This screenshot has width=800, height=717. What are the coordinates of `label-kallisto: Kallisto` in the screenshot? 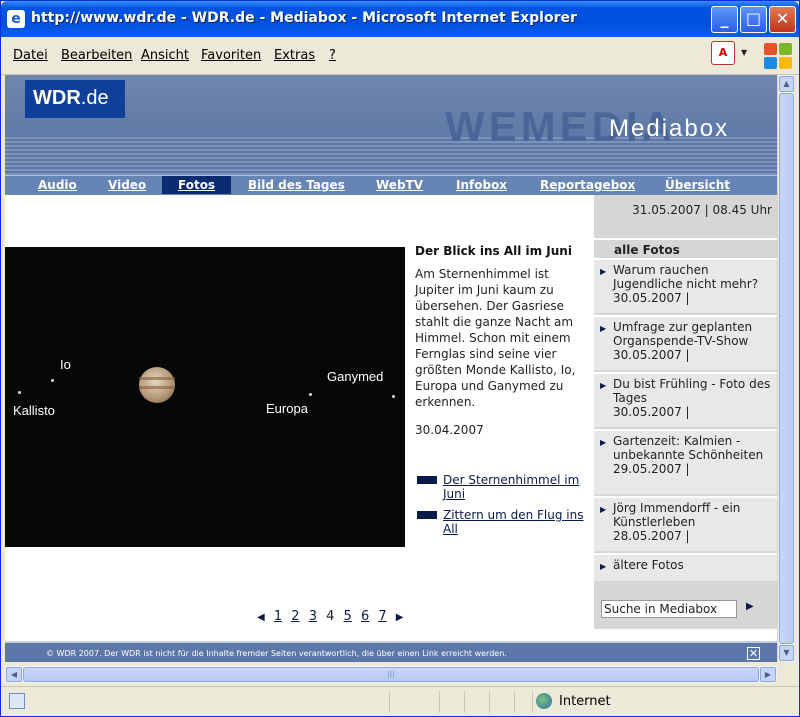 It's located at (34, 410).